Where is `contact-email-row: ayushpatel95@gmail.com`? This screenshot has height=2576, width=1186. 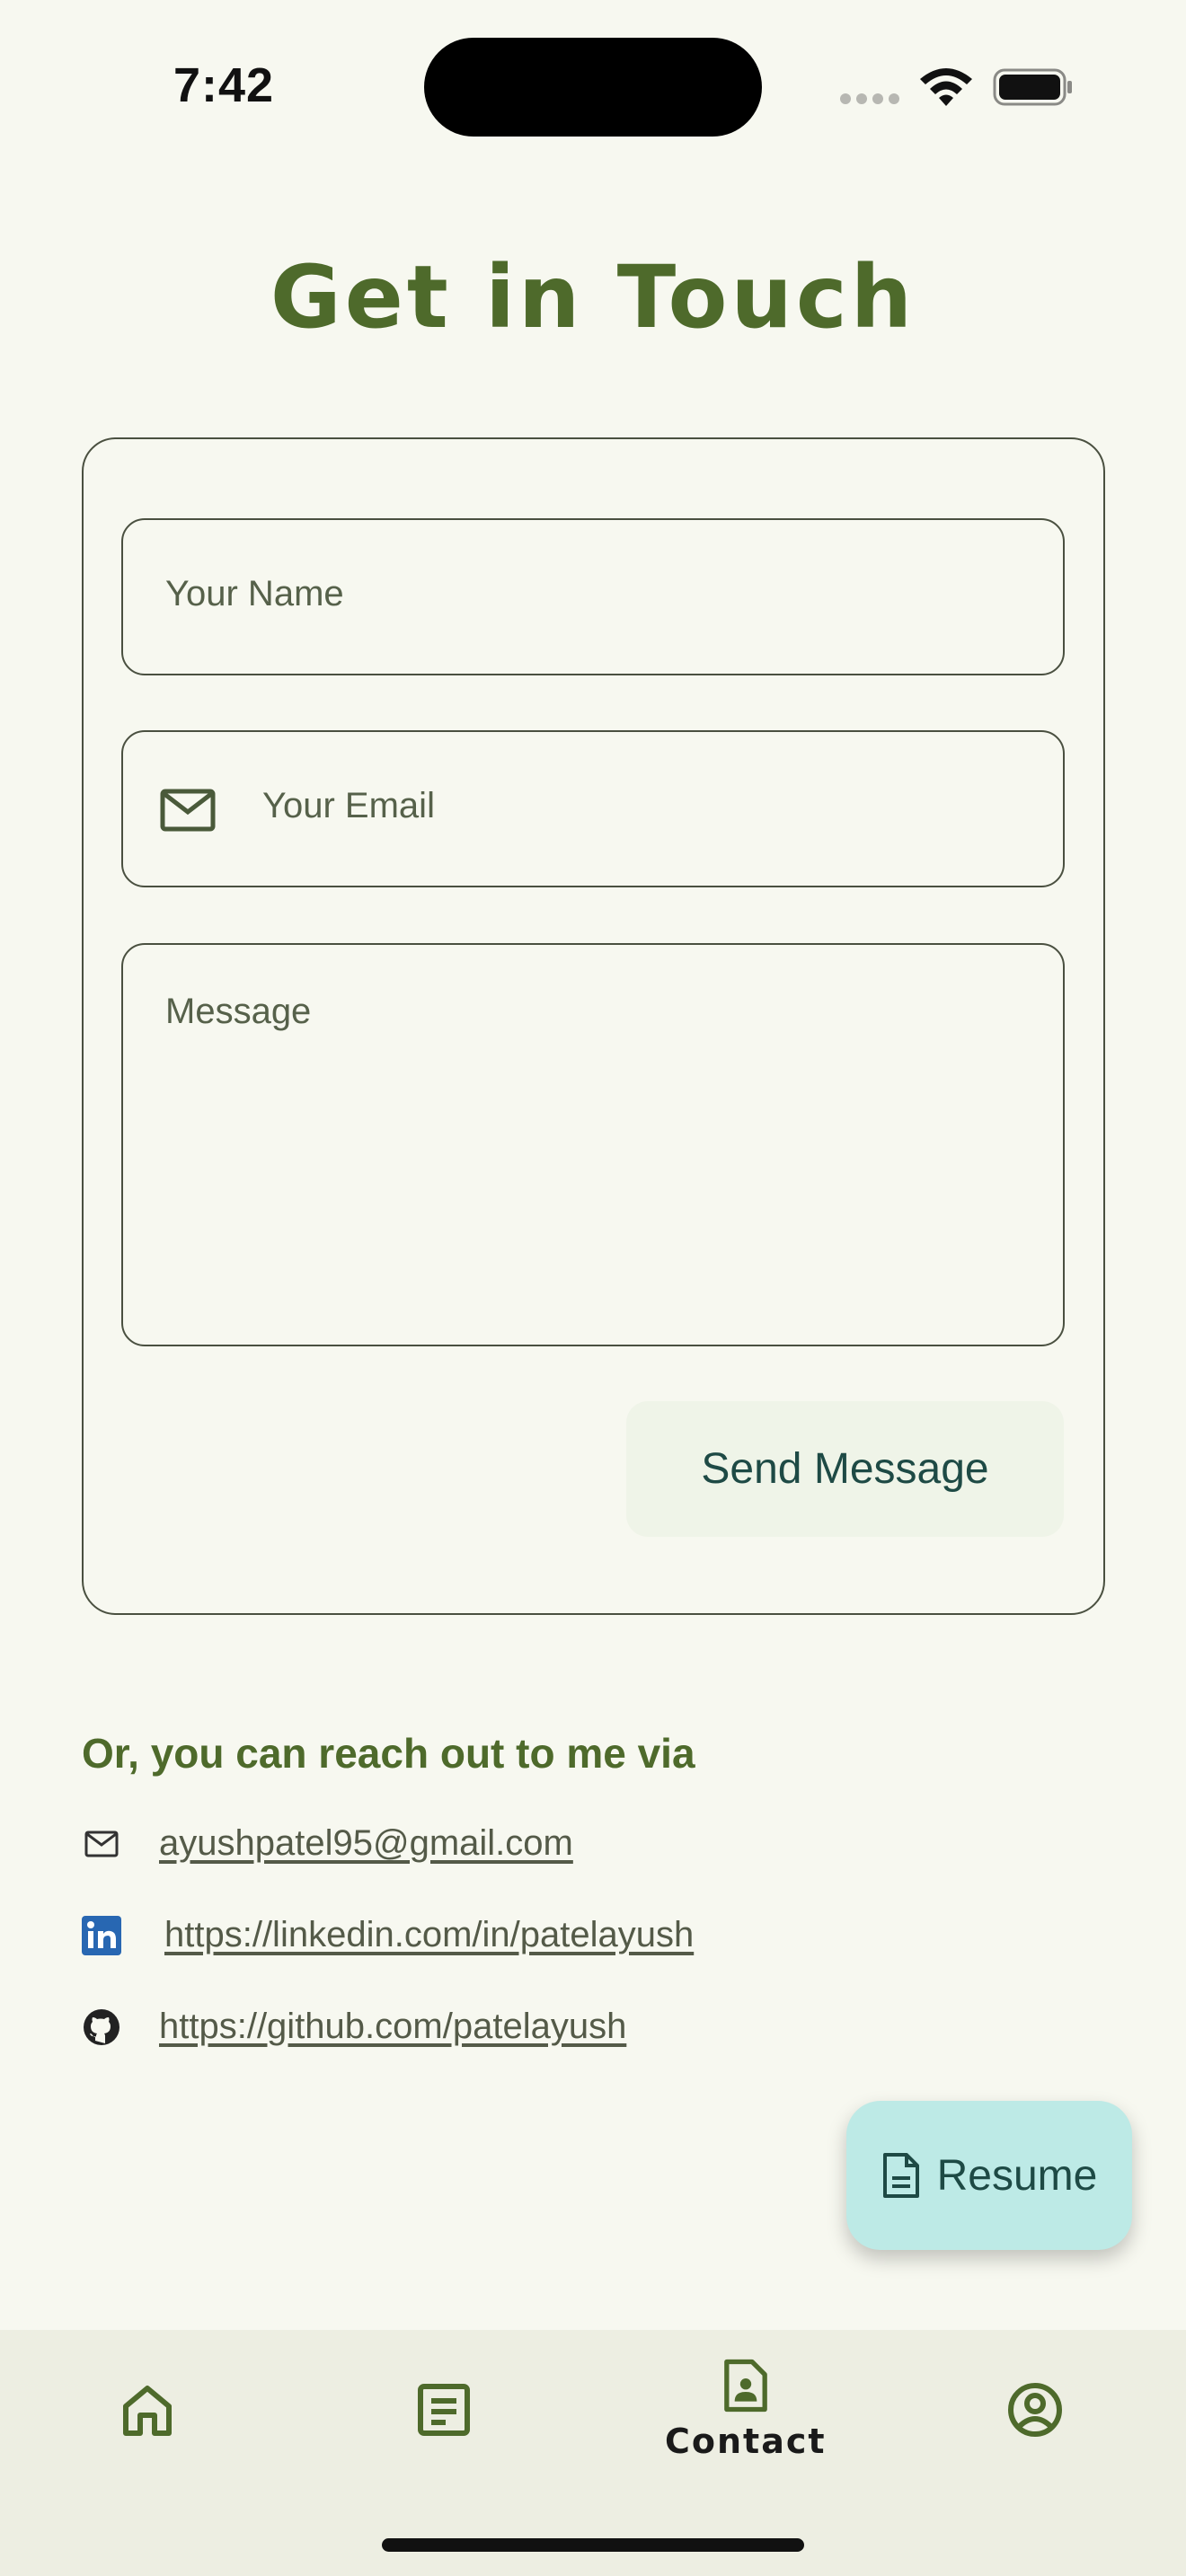 contact-email-row: ayushpatel95@gmail.com is located at coordinates (327, 1843).